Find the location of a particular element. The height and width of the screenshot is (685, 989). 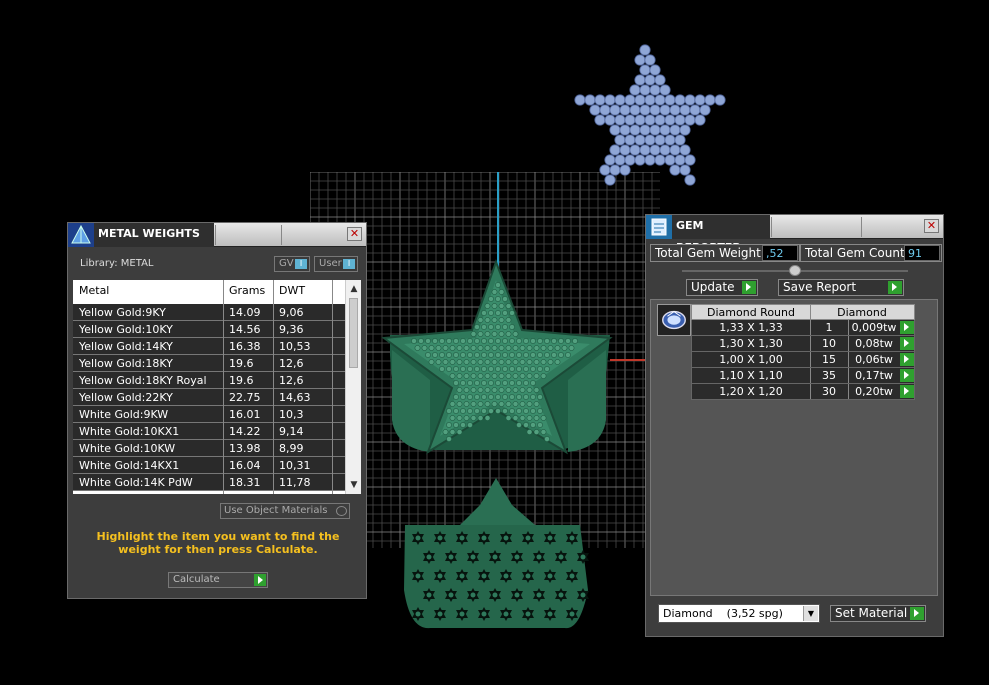

metal-table-scrollbar: ▲ ▼ is located at coordinates (353, 387).